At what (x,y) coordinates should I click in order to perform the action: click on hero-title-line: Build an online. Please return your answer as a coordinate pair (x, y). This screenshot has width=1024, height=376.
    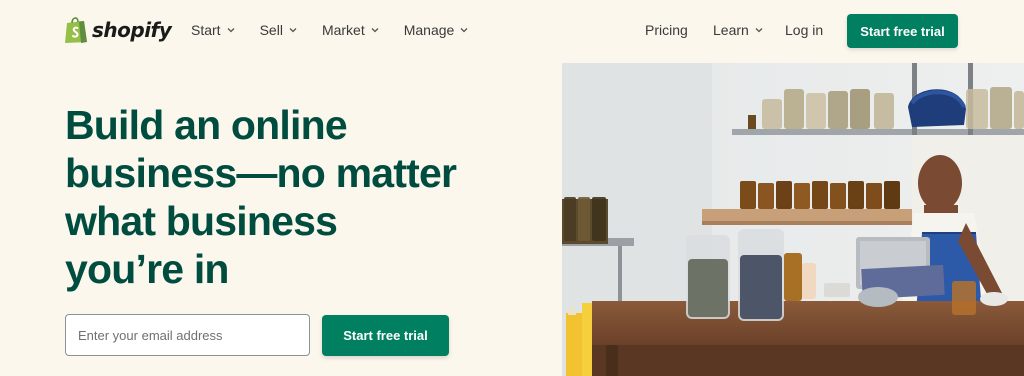
    Looking at the image, I should click on (206, 125).